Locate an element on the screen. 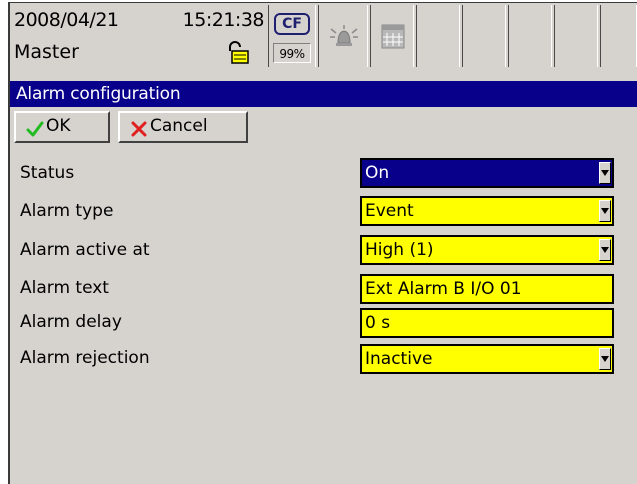 The height and width of the screenshot is (484, 637). alarm-bell-icon is located at coordinates (344, 37).